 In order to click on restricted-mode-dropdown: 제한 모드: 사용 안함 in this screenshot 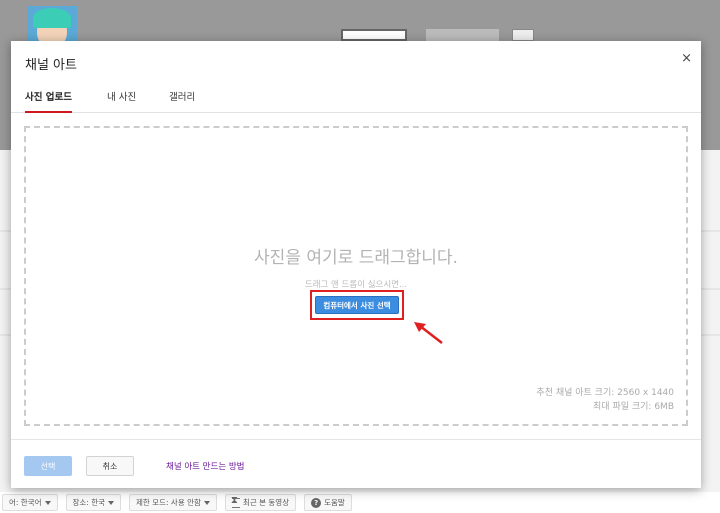, I will do `click(173, 502)`.